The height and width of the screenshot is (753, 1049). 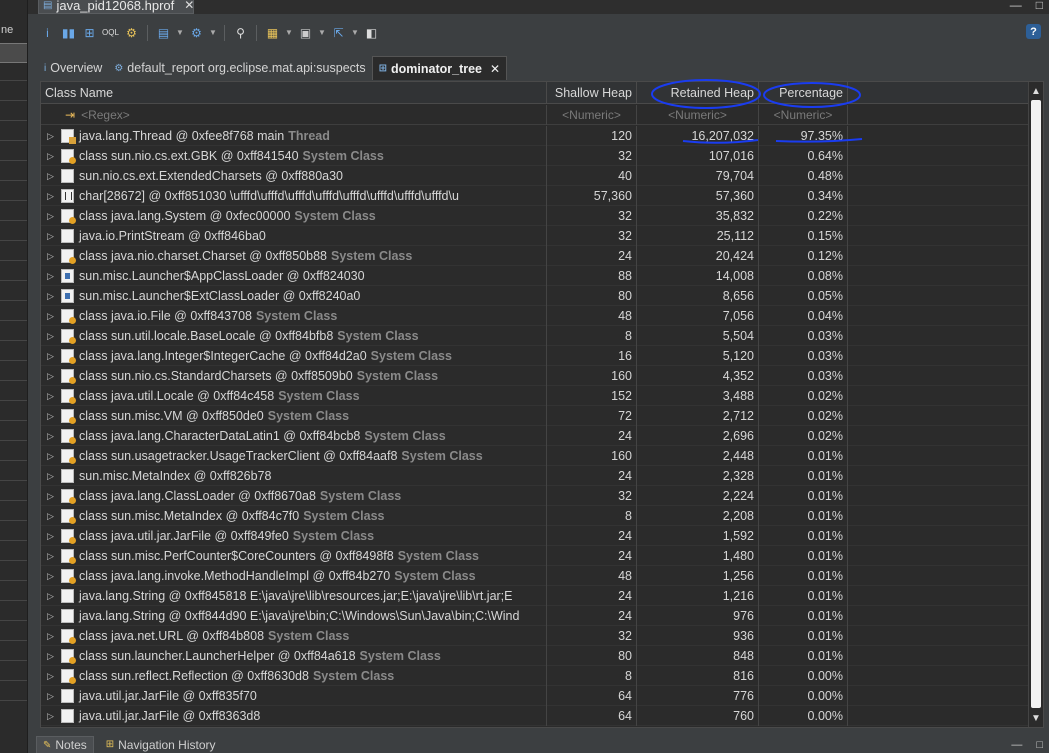 What do you see at coordinates (592, 115) in the screenshot?
I see `shallow-heap-filter: <Numeric>` at bounding box center [592, 115].